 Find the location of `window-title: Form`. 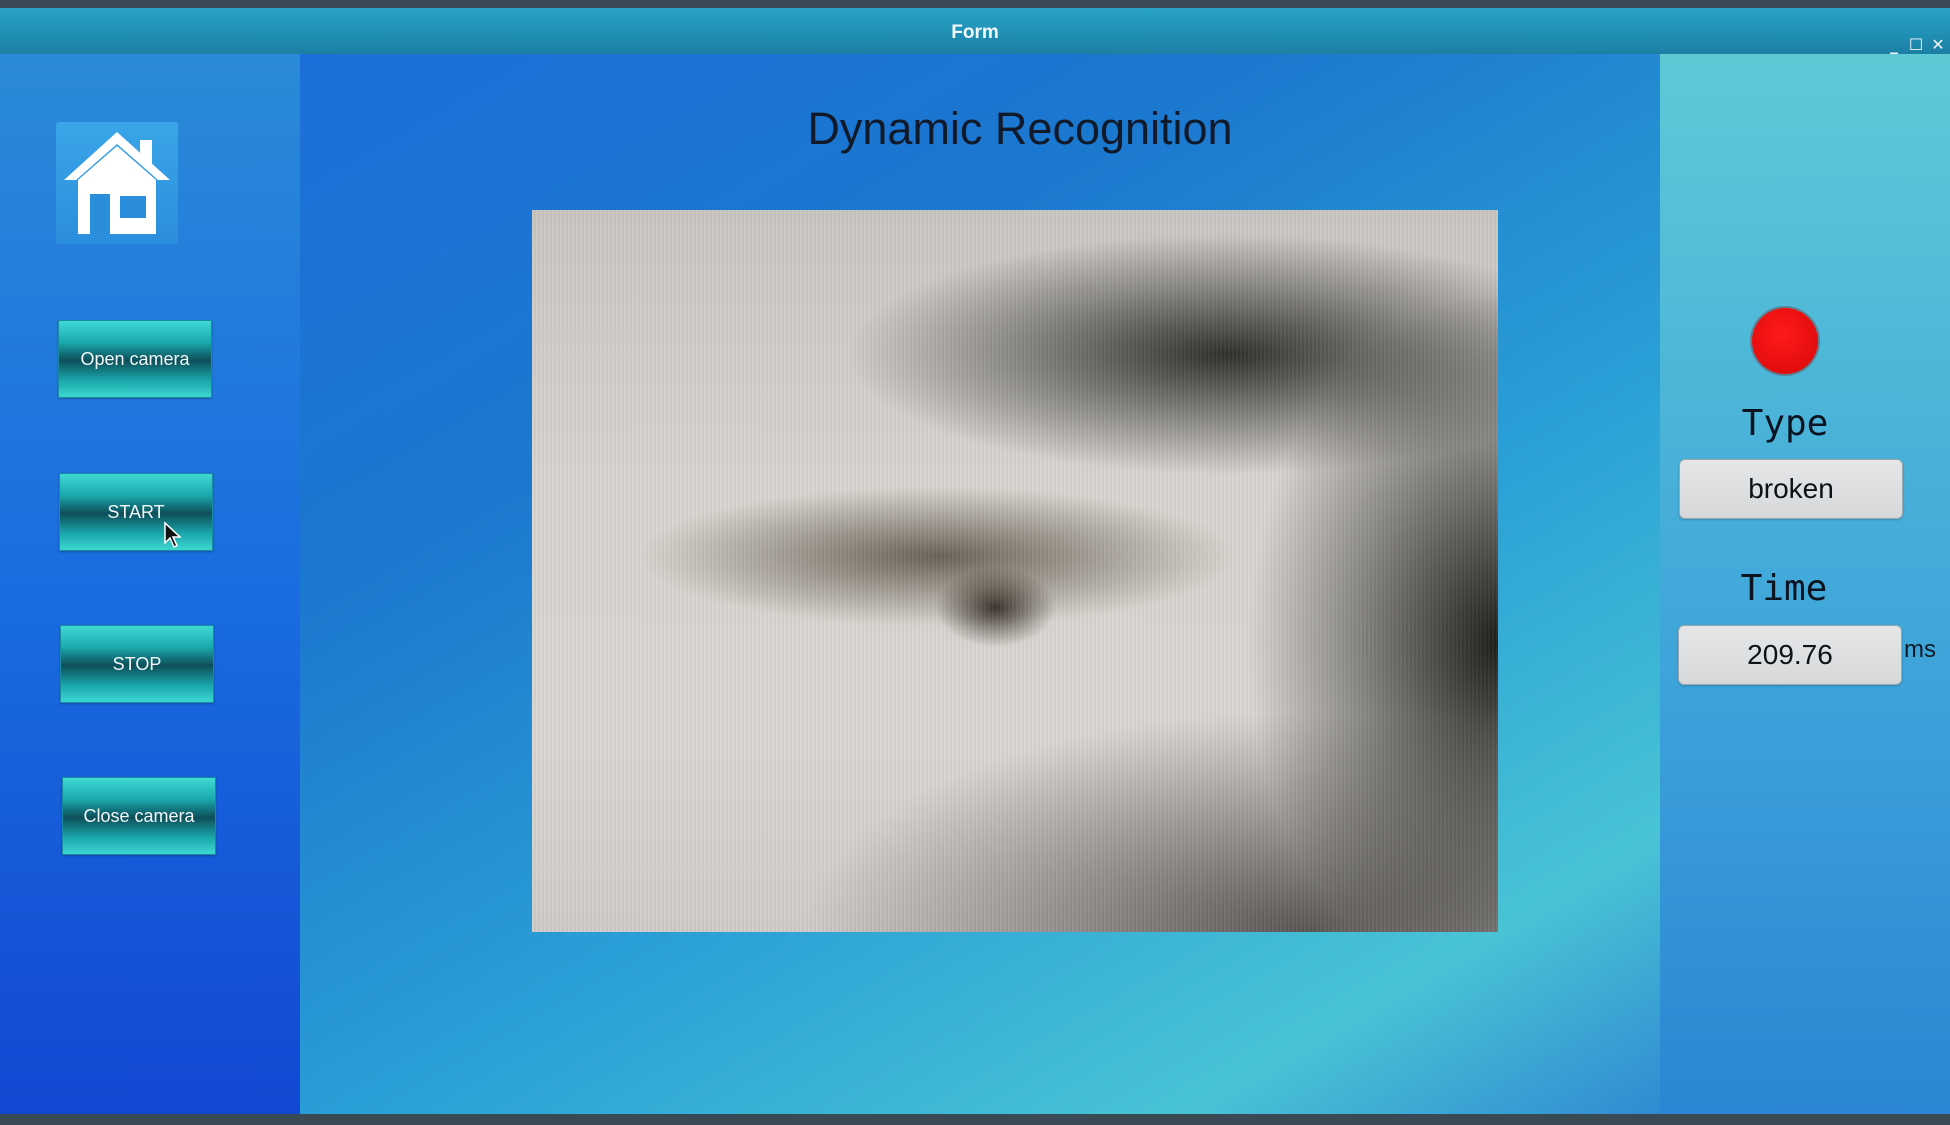

window-title: Form is located at coordinates (975, 32).